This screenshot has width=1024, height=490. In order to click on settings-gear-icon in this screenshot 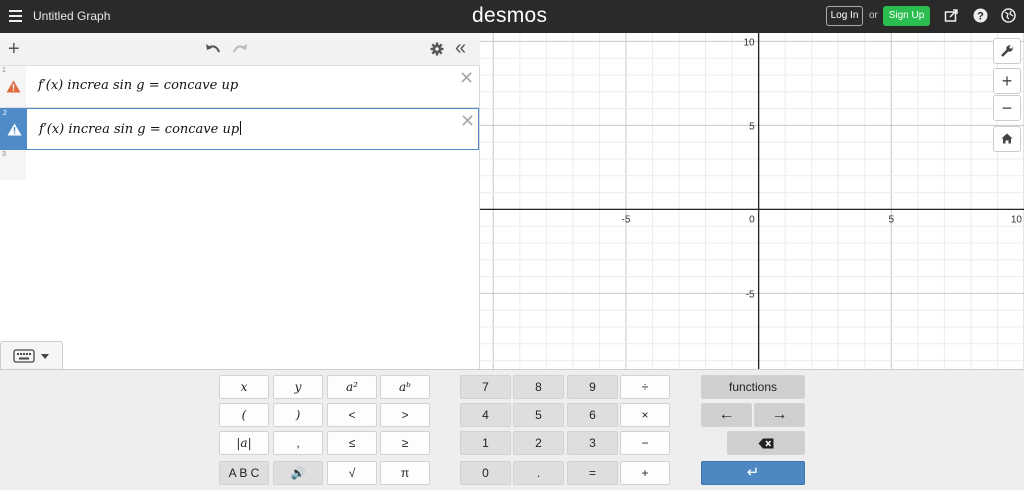, I will do `click(437, 50)`.